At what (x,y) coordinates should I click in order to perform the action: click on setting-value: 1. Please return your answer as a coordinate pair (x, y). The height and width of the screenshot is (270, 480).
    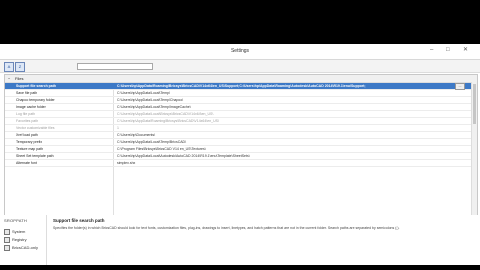
    Looking at the image, I should click on (289, 128).